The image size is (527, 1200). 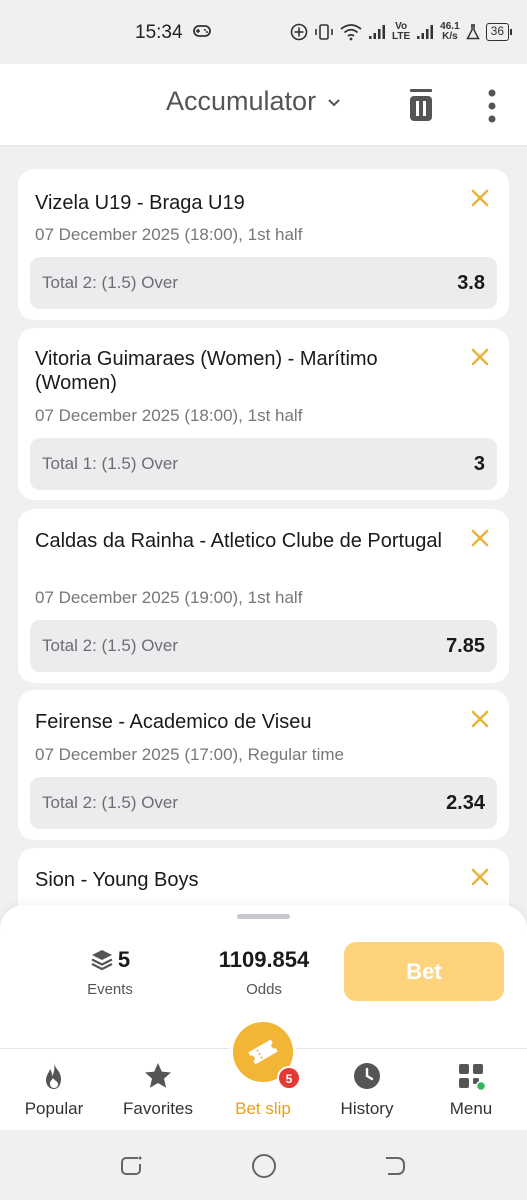 What do you see at coordinates (169, 597) in the screenshot?
I see `match-datetime: 07 December 2025 (19:00), 1st half` at bounding box center [169, 597].